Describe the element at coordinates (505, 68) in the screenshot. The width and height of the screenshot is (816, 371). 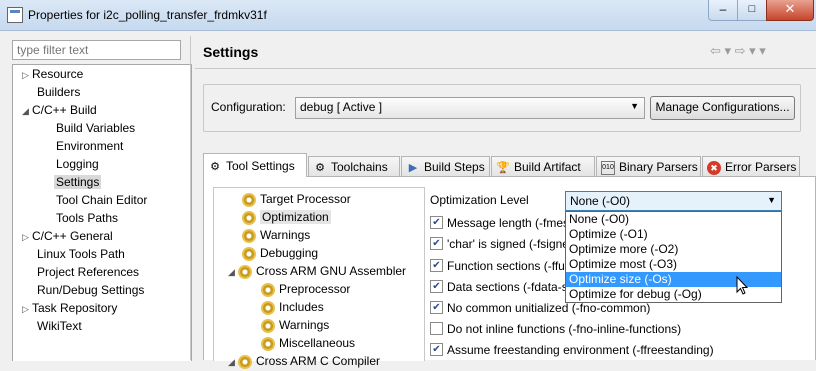
I see `title-separator` at that location.